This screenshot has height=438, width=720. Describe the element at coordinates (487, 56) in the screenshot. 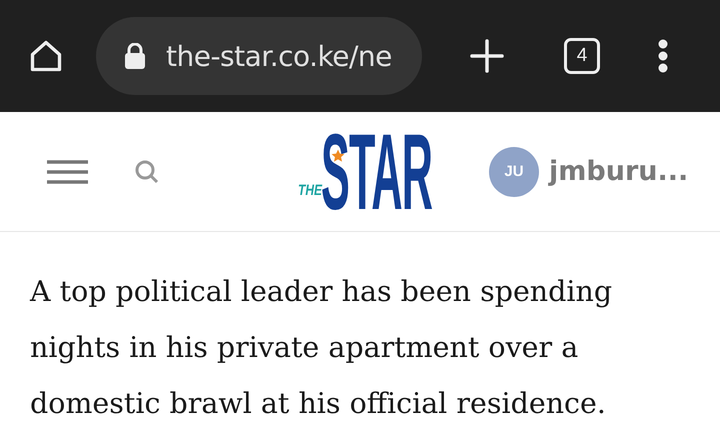

I see `plus-icon` at that location.